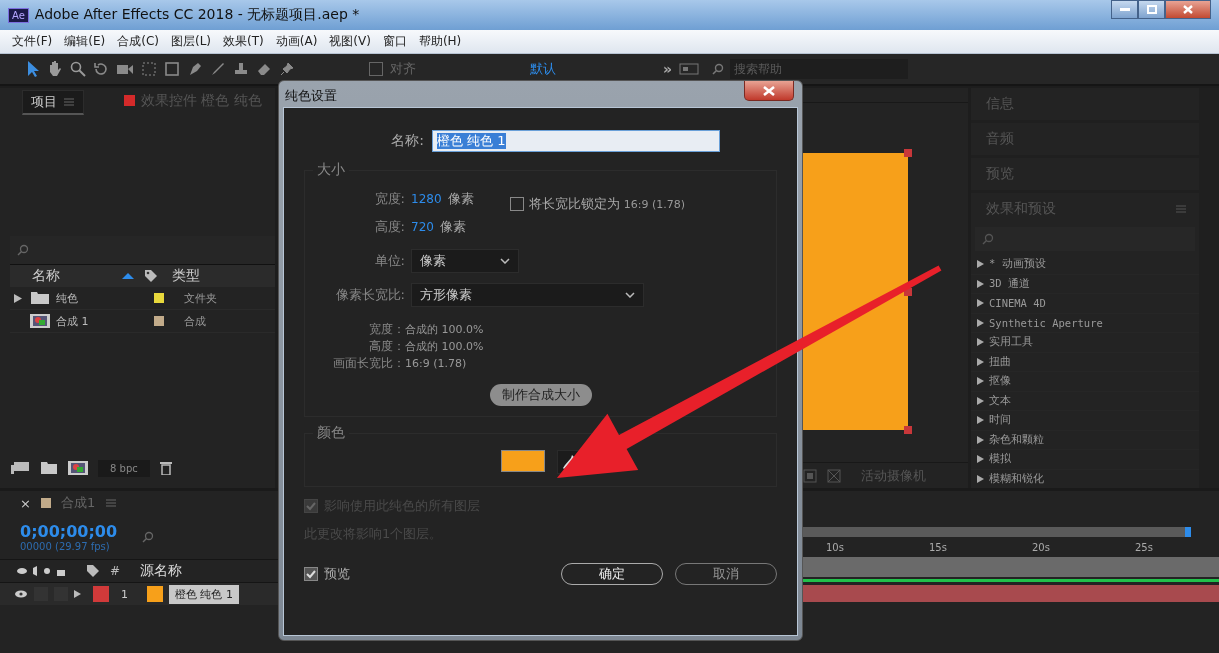 Image resolution: width=1219 pixels, height=653 pixels. What do you see at coordinates (311, 574) in the screenshot?
I see `preview-checkbox` at bounding box center [311, 574].